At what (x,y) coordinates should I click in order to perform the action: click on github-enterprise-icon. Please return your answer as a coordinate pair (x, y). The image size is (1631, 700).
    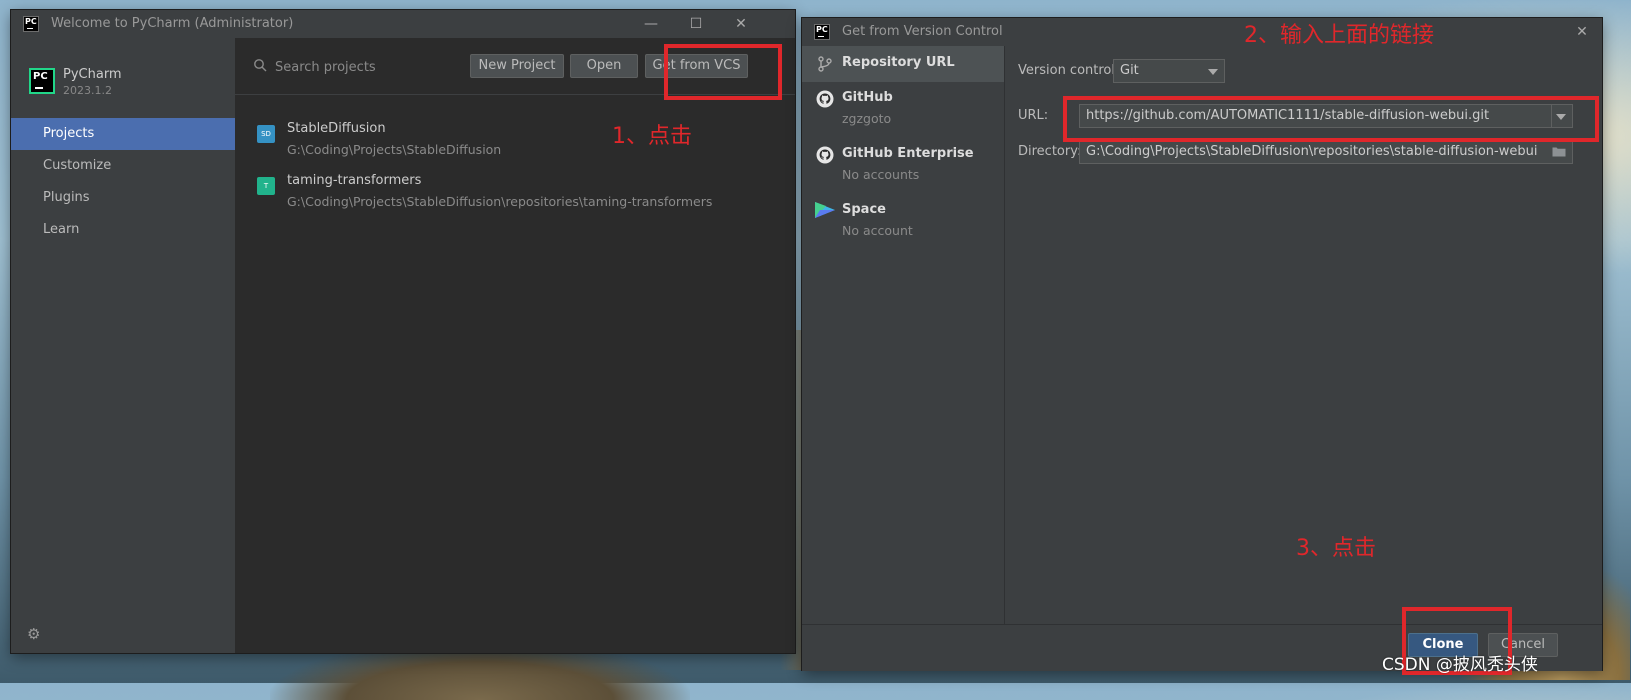
    Looking at the image, I should click on (825, 155).